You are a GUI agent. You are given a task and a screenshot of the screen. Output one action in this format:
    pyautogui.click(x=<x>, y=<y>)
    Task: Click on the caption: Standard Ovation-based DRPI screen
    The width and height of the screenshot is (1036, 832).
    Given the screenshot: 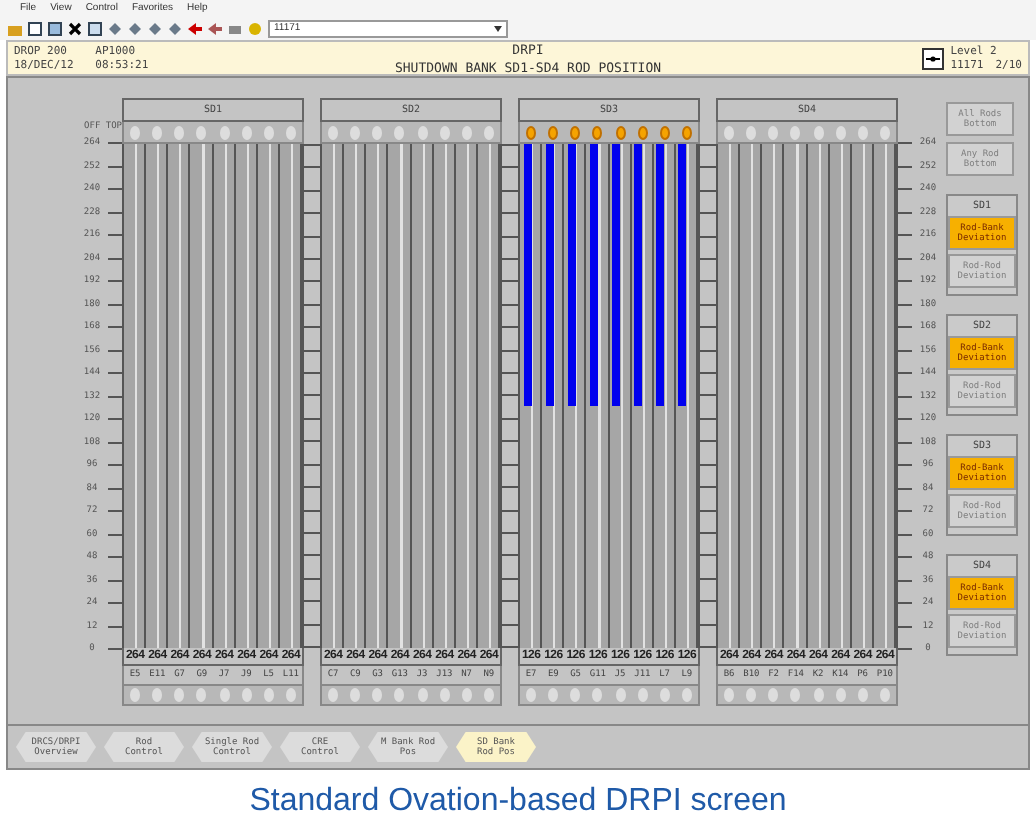 What is the action you would take?
    pyautogui.click(x=518, y=801)
    